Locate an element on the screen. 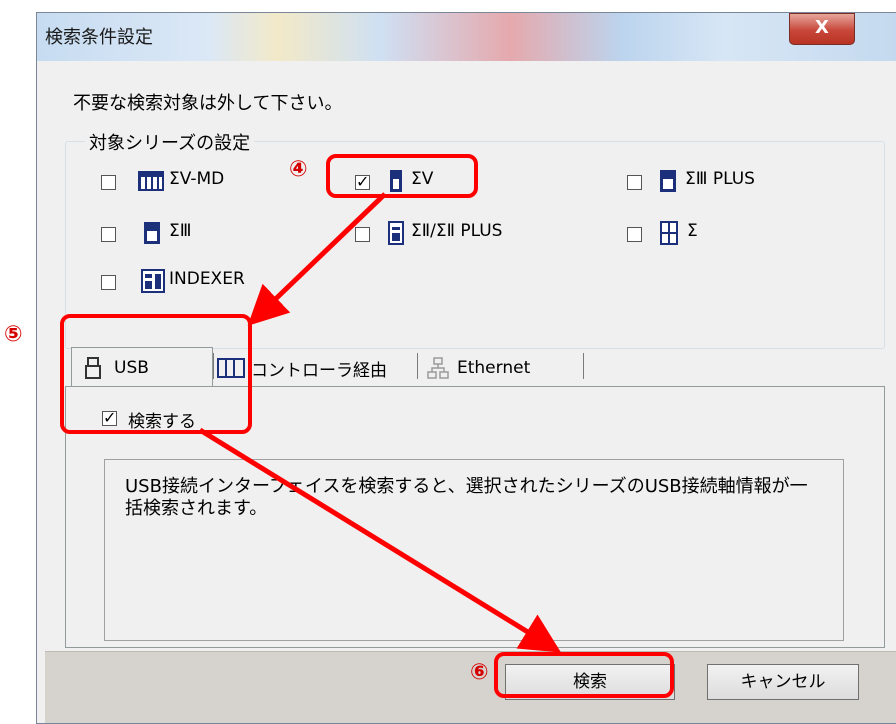 The height and width of the screenshot is (724, 896). arrow-to-usb-tab is located at coordinates (317, 259).